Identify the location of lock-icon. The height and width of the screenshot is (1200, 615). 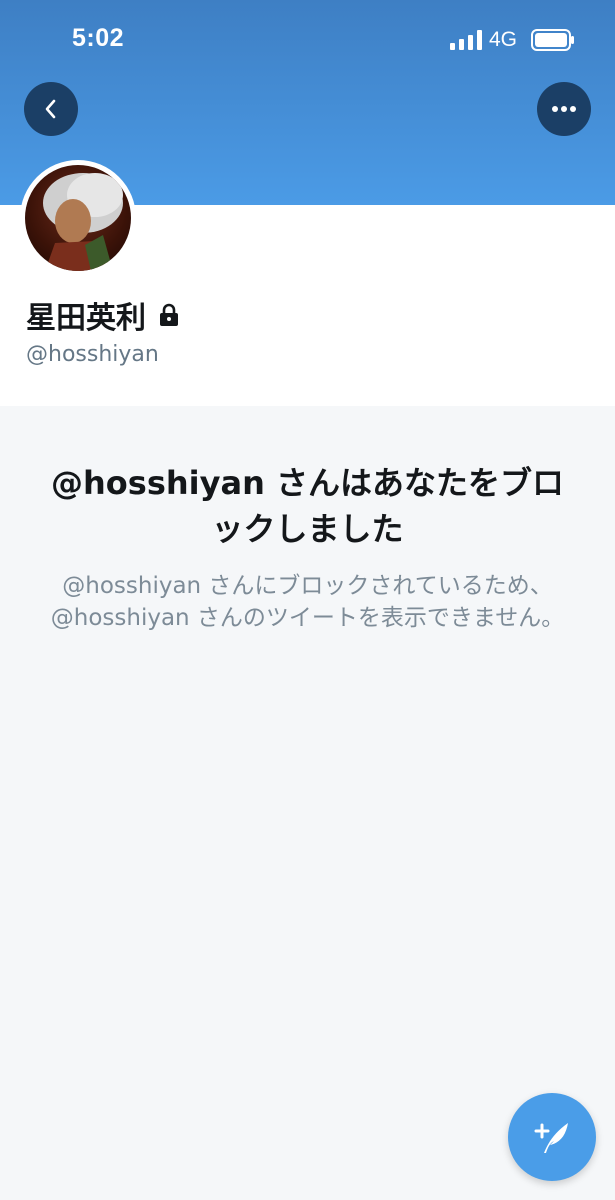
(169, 314).